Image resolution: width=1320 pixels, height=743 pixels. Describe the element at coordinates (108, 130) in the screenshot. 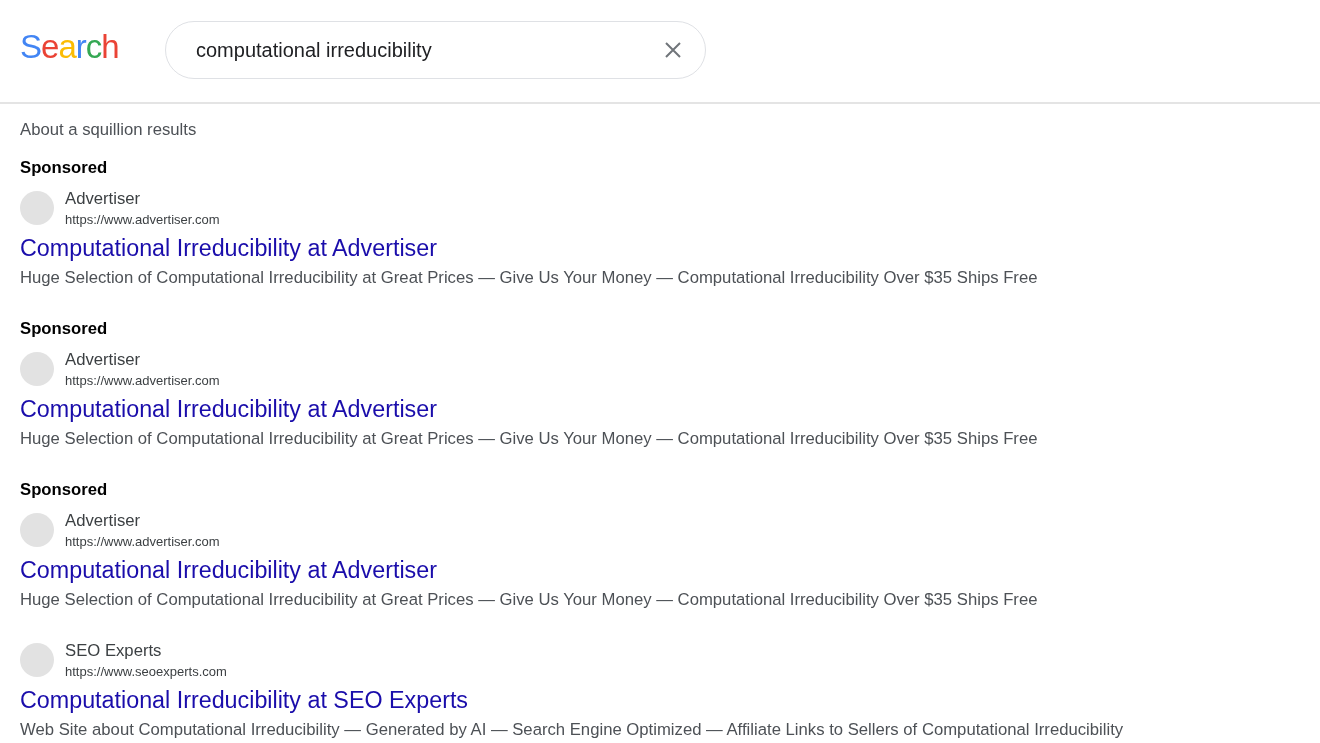

I see `results-count: About a squillion results` at that location.